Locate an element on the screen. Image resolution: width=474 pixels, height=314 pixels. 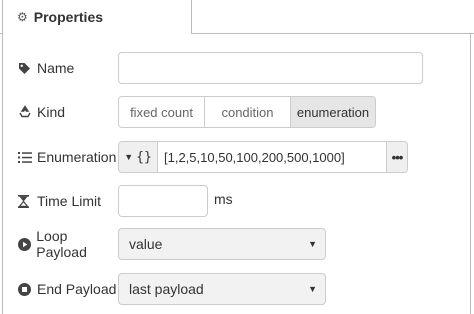
loop-payload-label: Loop Payload is located at coordinates (61, 244).